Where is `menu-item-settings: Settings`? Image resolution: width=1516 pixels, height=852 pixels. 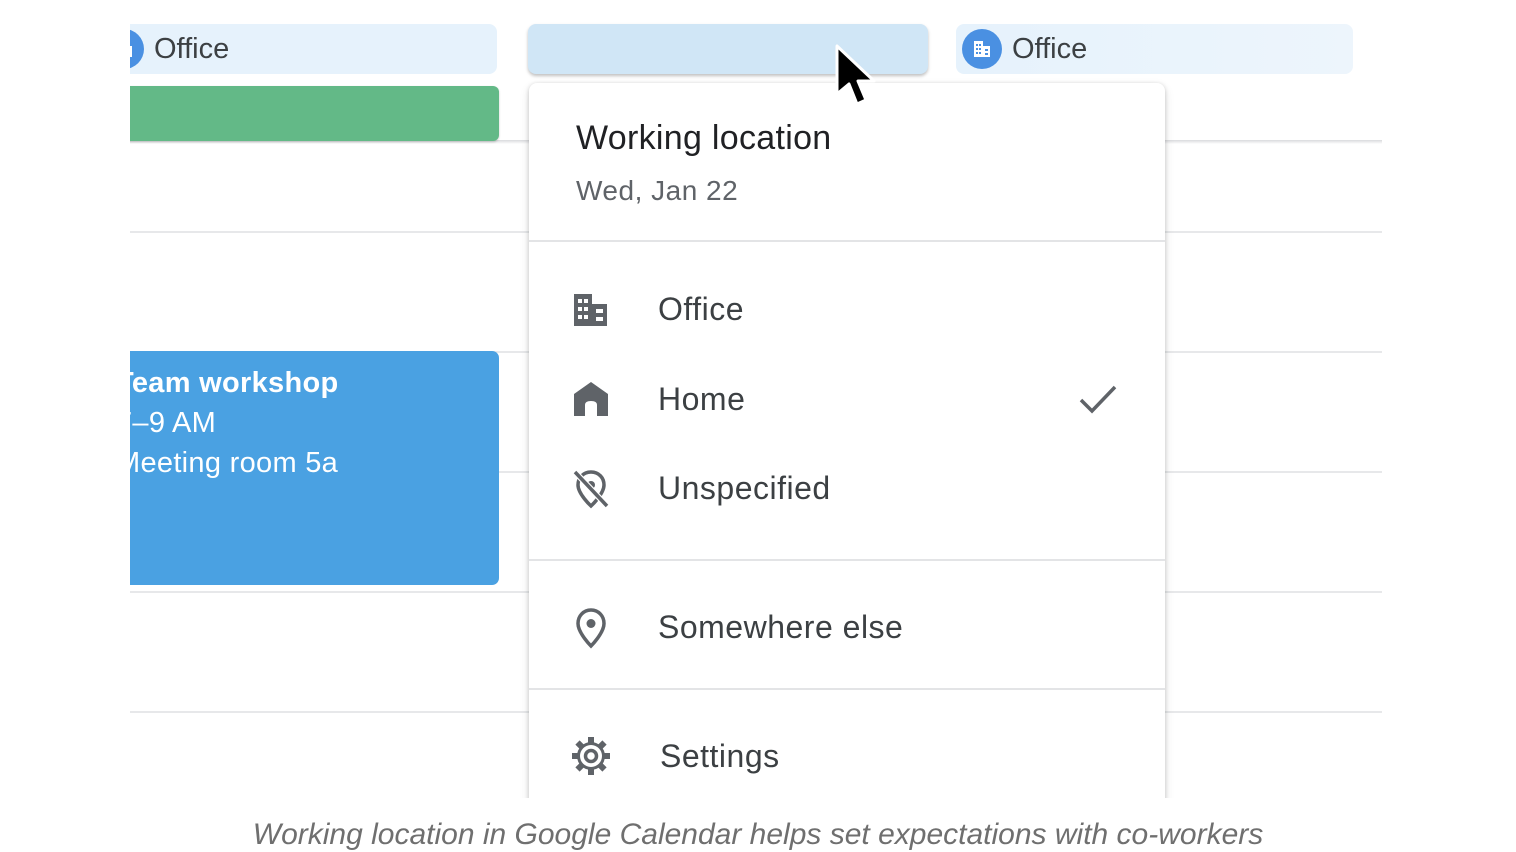 menu-item-settings: Settings is located at coordinates (847, 756).